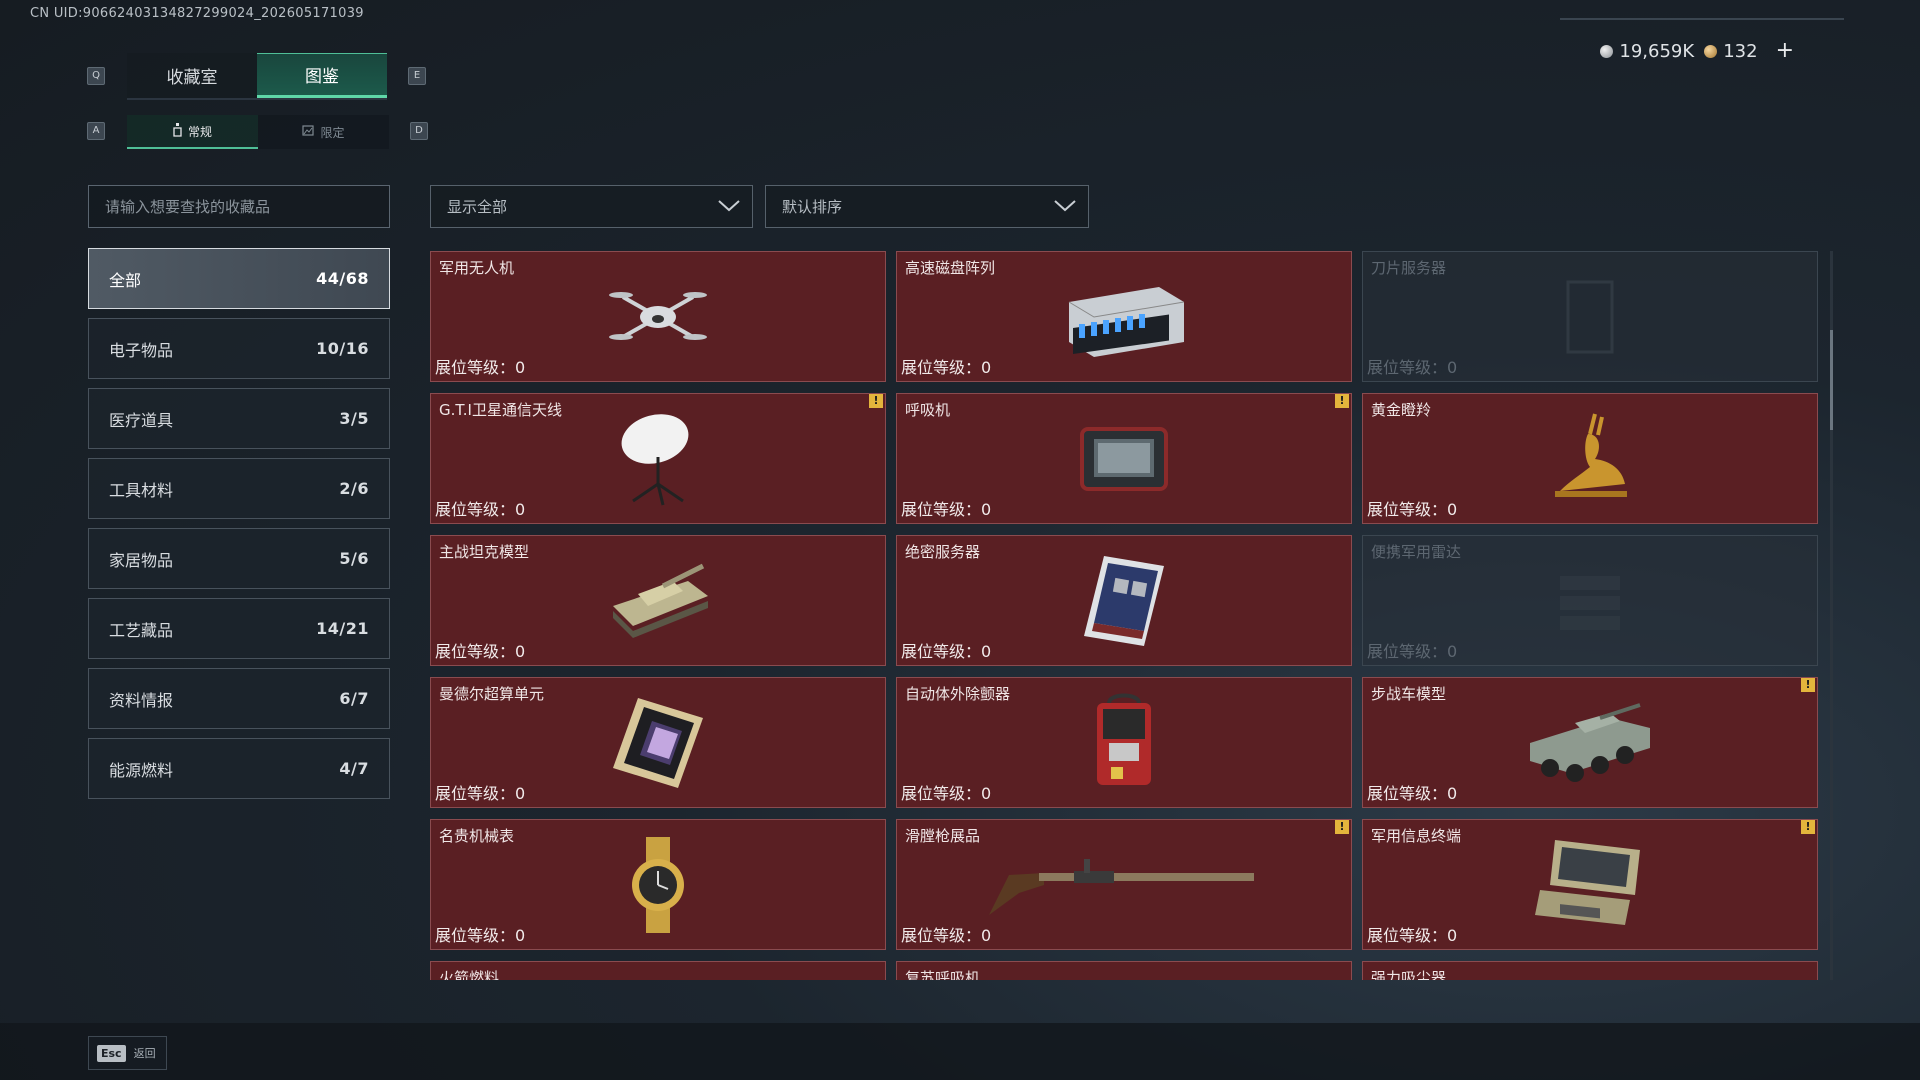 The width and height of the screenshot is (1920, 1080). What do you see at coordinates (192, 132) in the screenshot?
I see `subtab-regular: 常规` at bounding box center [192, 132].